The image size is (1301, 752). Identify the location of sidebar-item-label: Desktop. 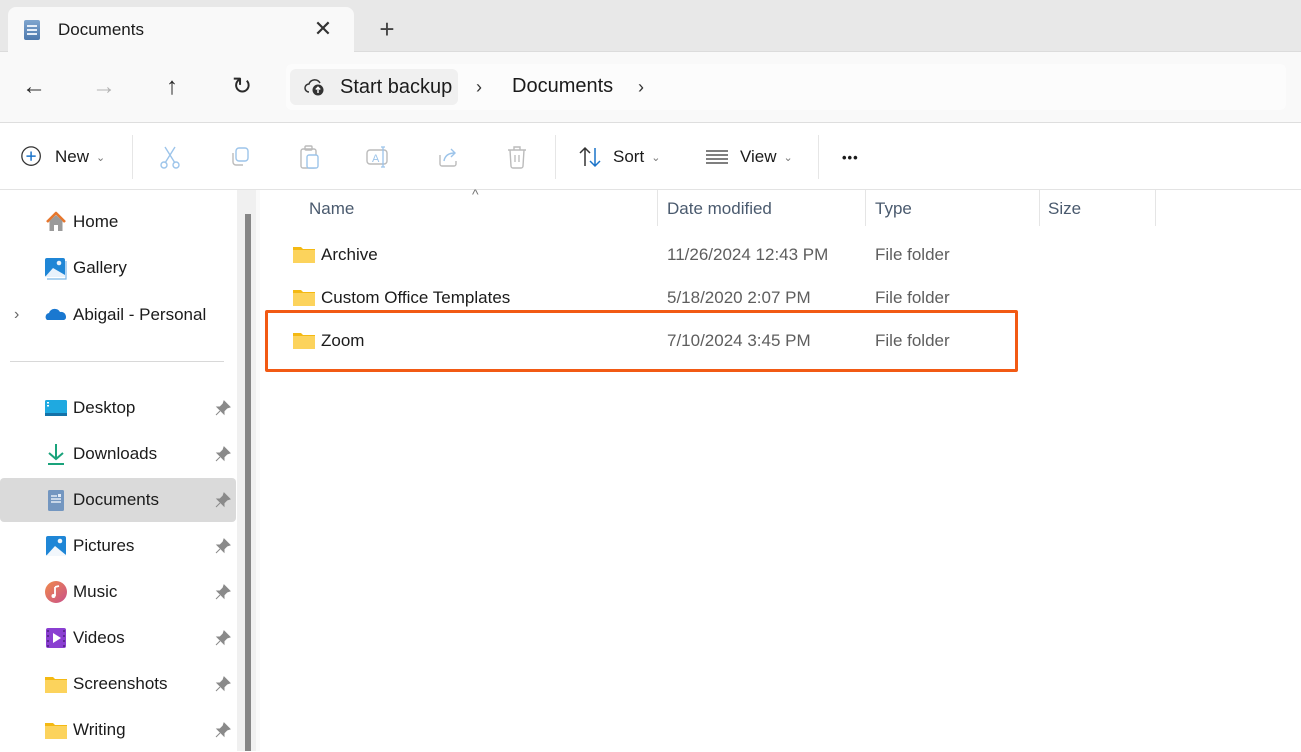
(104, 407).